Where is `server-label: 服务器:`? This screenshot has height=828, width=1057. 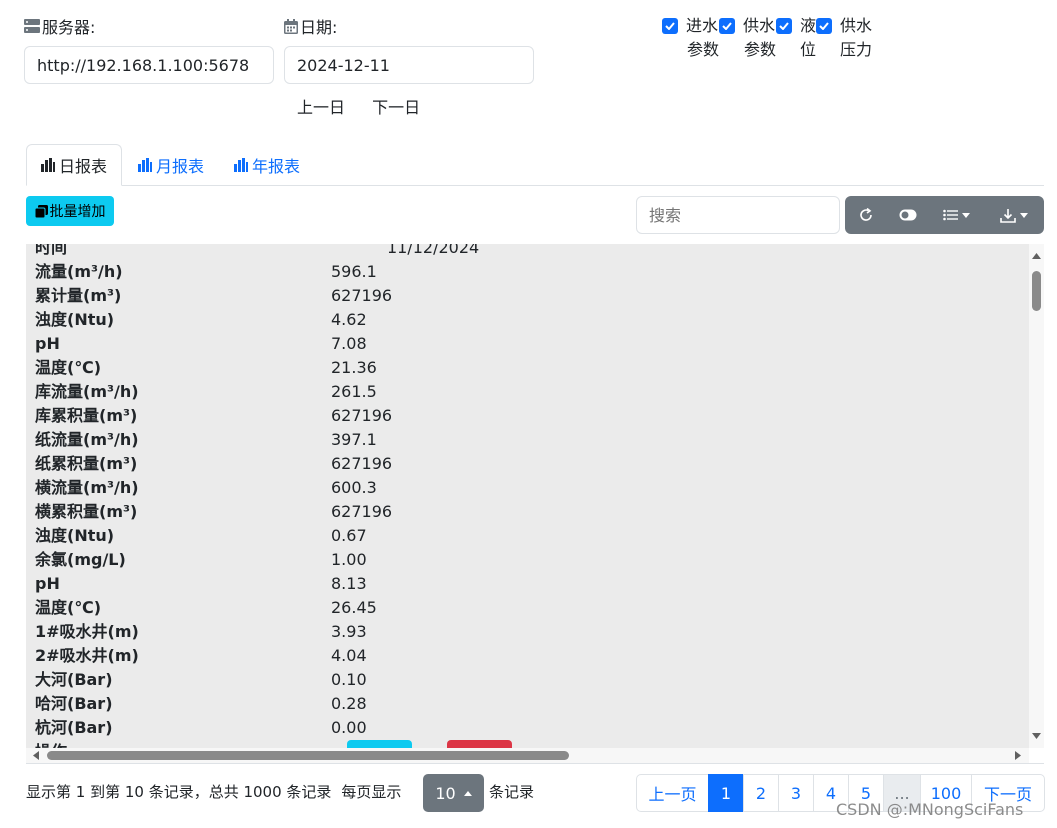
server-label: 服务器: is located at coordinates (59, 26).